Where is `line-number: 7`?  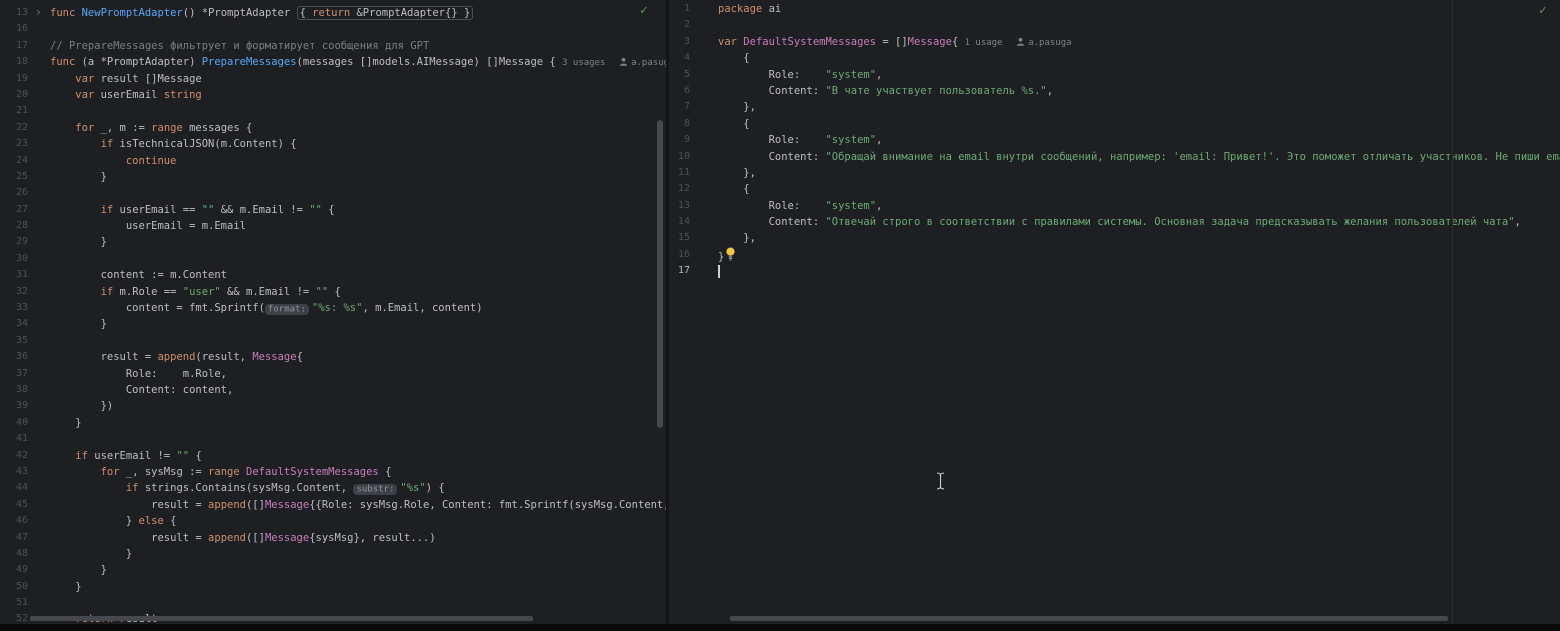 line-number: 7 is located at coordinates (693, 107).